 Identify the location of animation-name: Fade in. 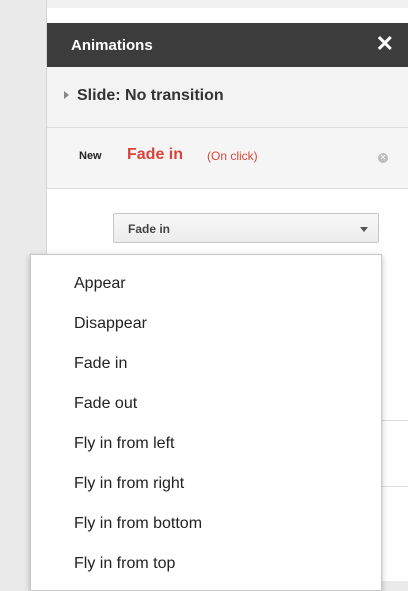
(155, 154).